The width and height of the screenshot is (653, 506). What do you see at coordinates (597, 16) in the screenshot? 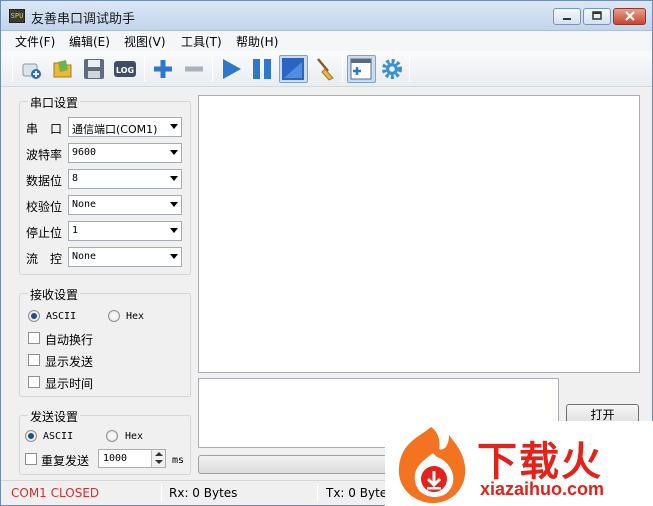
I see `maximize-button` at bounding box center [597, 16].